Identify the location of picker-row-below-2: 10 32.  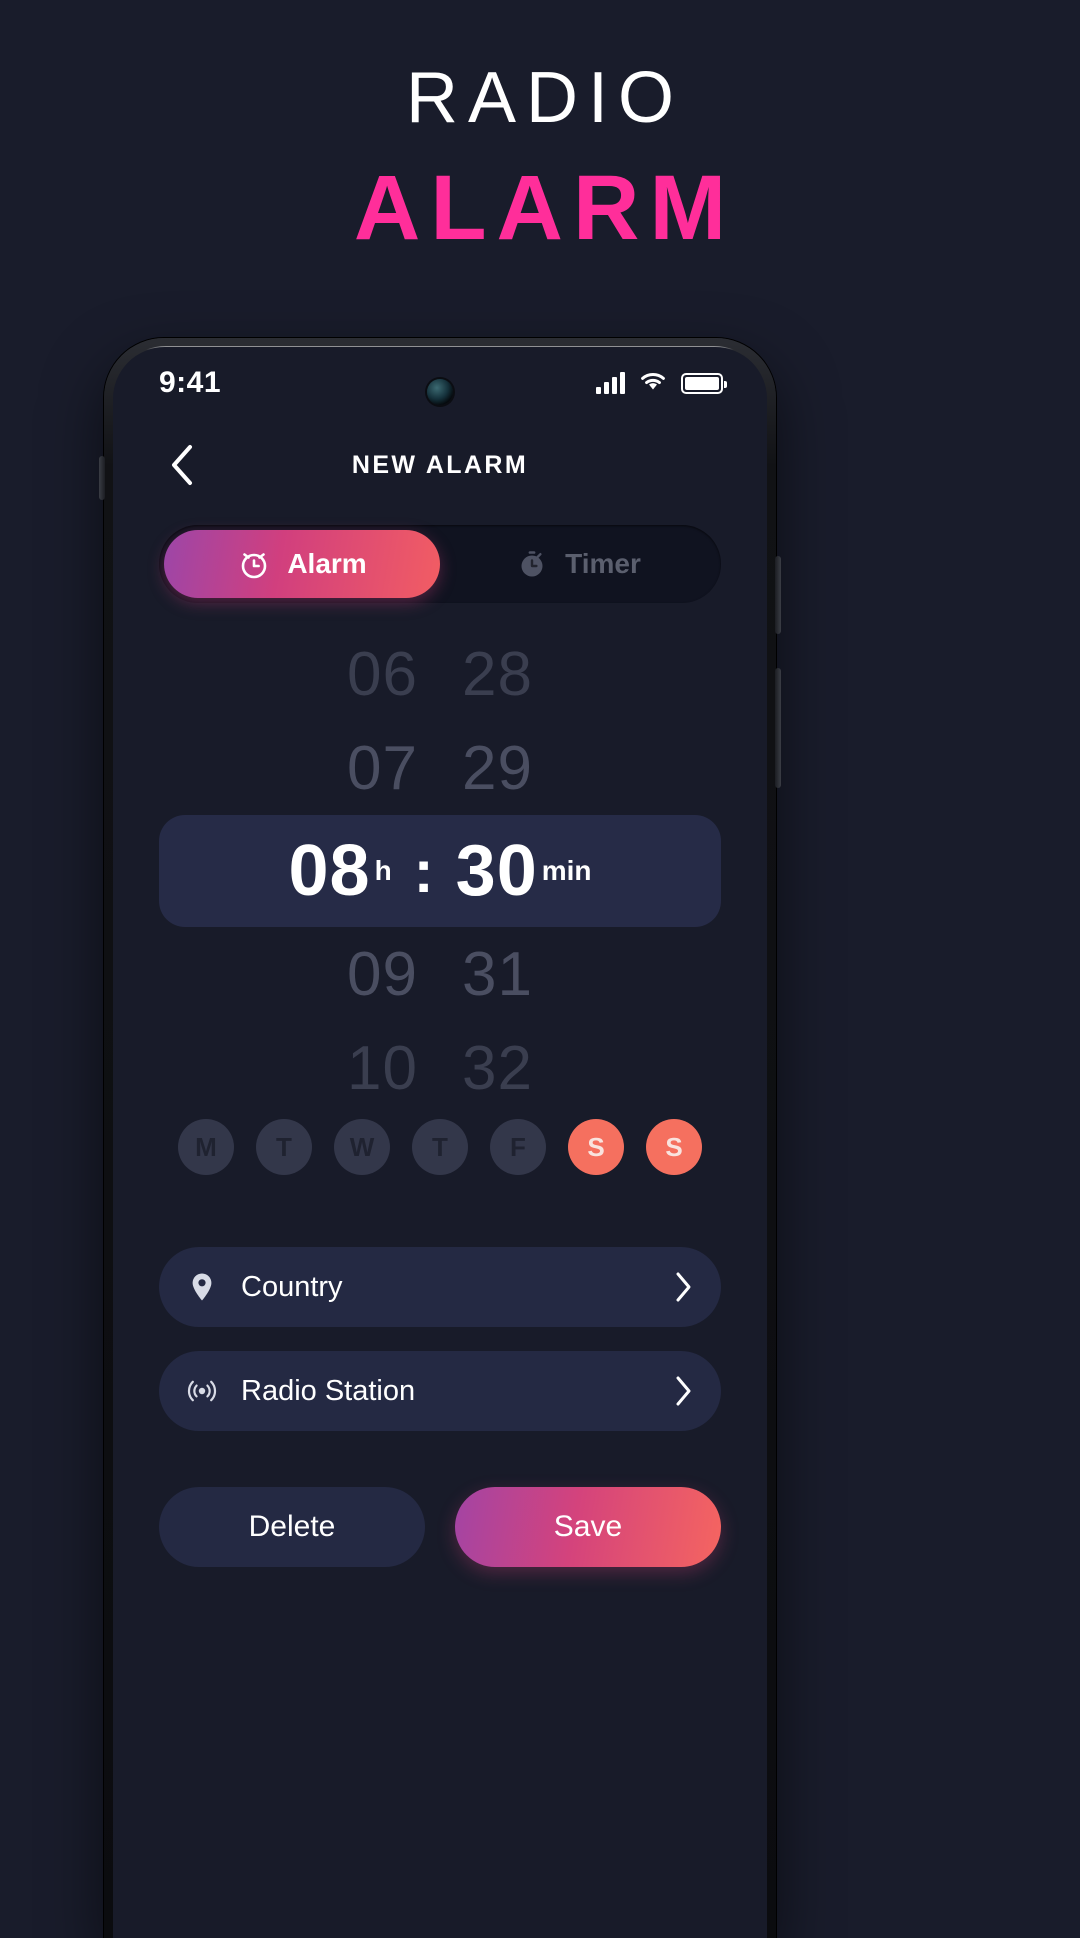
(440, 1068).